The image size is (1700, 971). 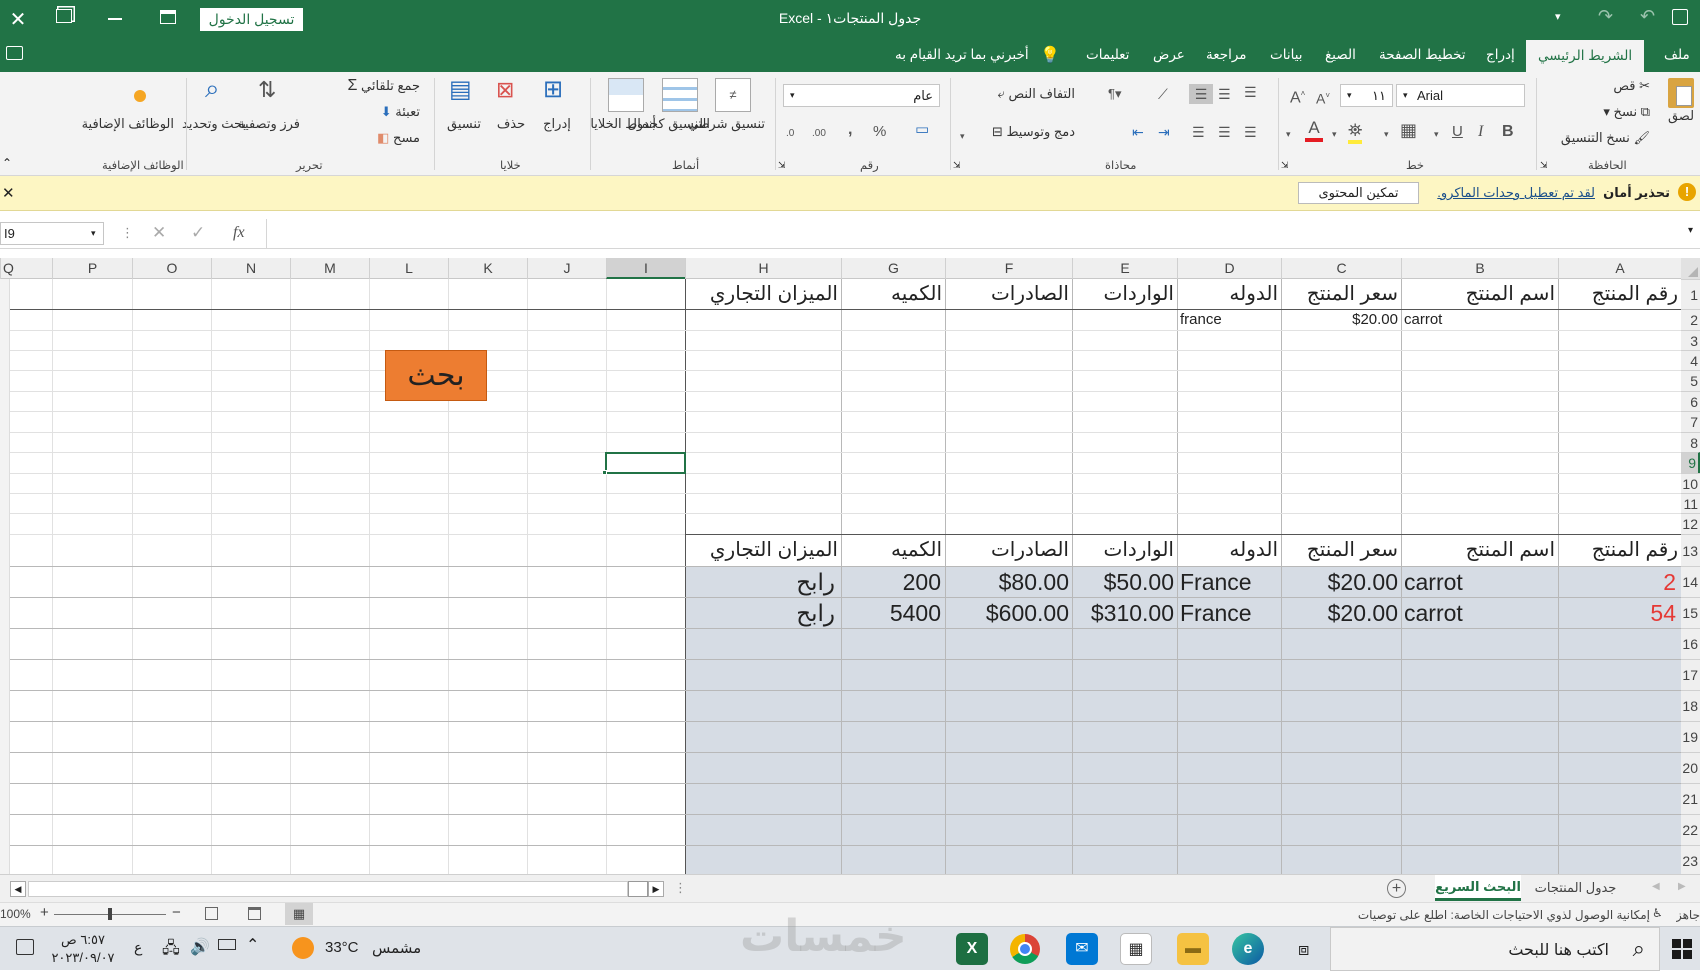 I want to click on row-header: 18, so click(x=1690, y=705).